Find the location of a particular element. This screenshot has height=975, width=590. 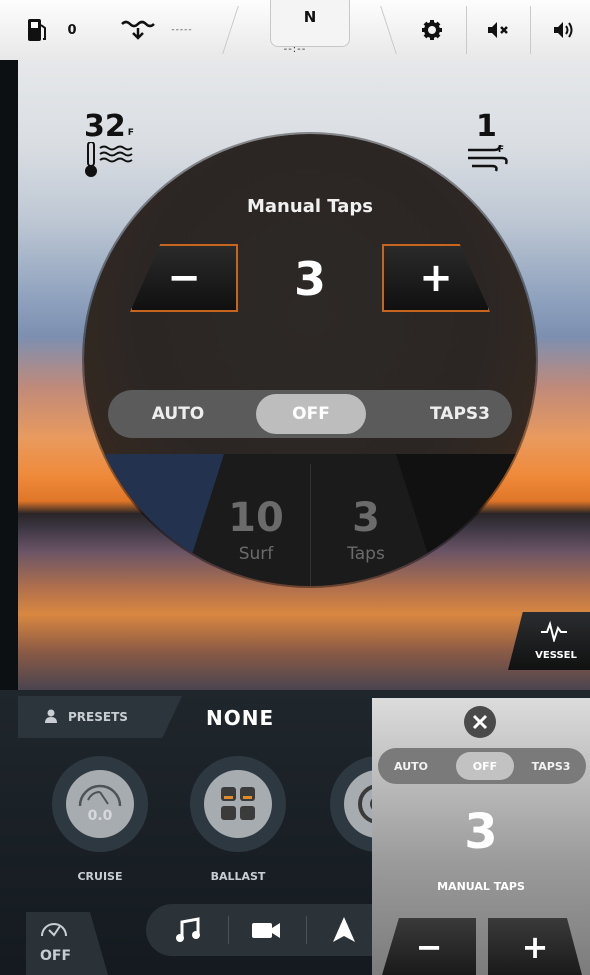

close-icon is located at coordinates (480, 722).